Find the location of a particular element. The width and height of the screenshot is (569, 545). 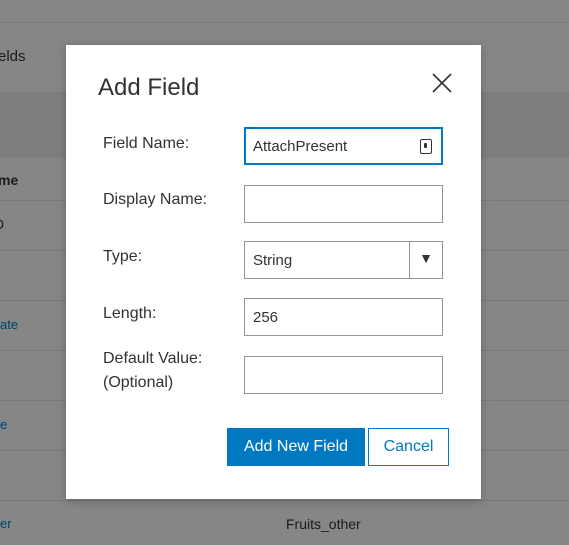

dialog-title: Add Field is located at coordinates (149, 87).